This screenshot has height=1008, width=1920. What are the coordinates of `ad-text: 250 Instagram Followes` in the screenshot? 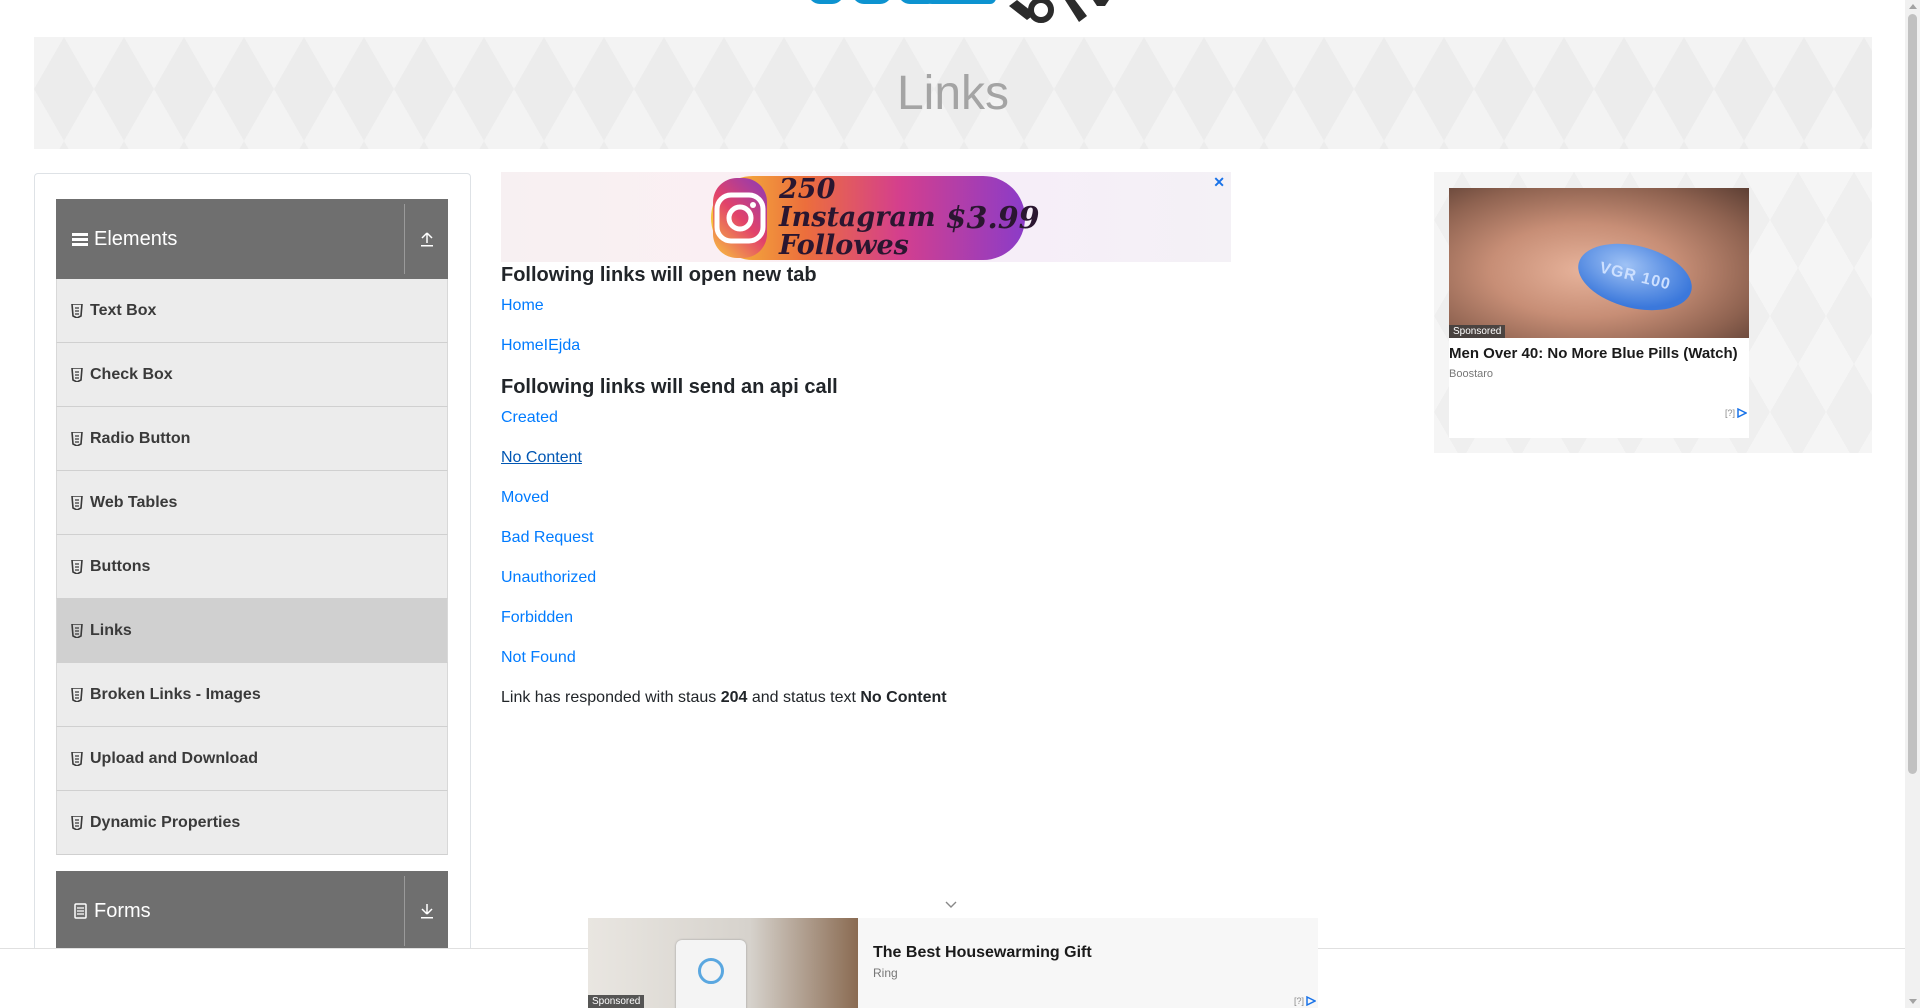 It's located at (857, 217).